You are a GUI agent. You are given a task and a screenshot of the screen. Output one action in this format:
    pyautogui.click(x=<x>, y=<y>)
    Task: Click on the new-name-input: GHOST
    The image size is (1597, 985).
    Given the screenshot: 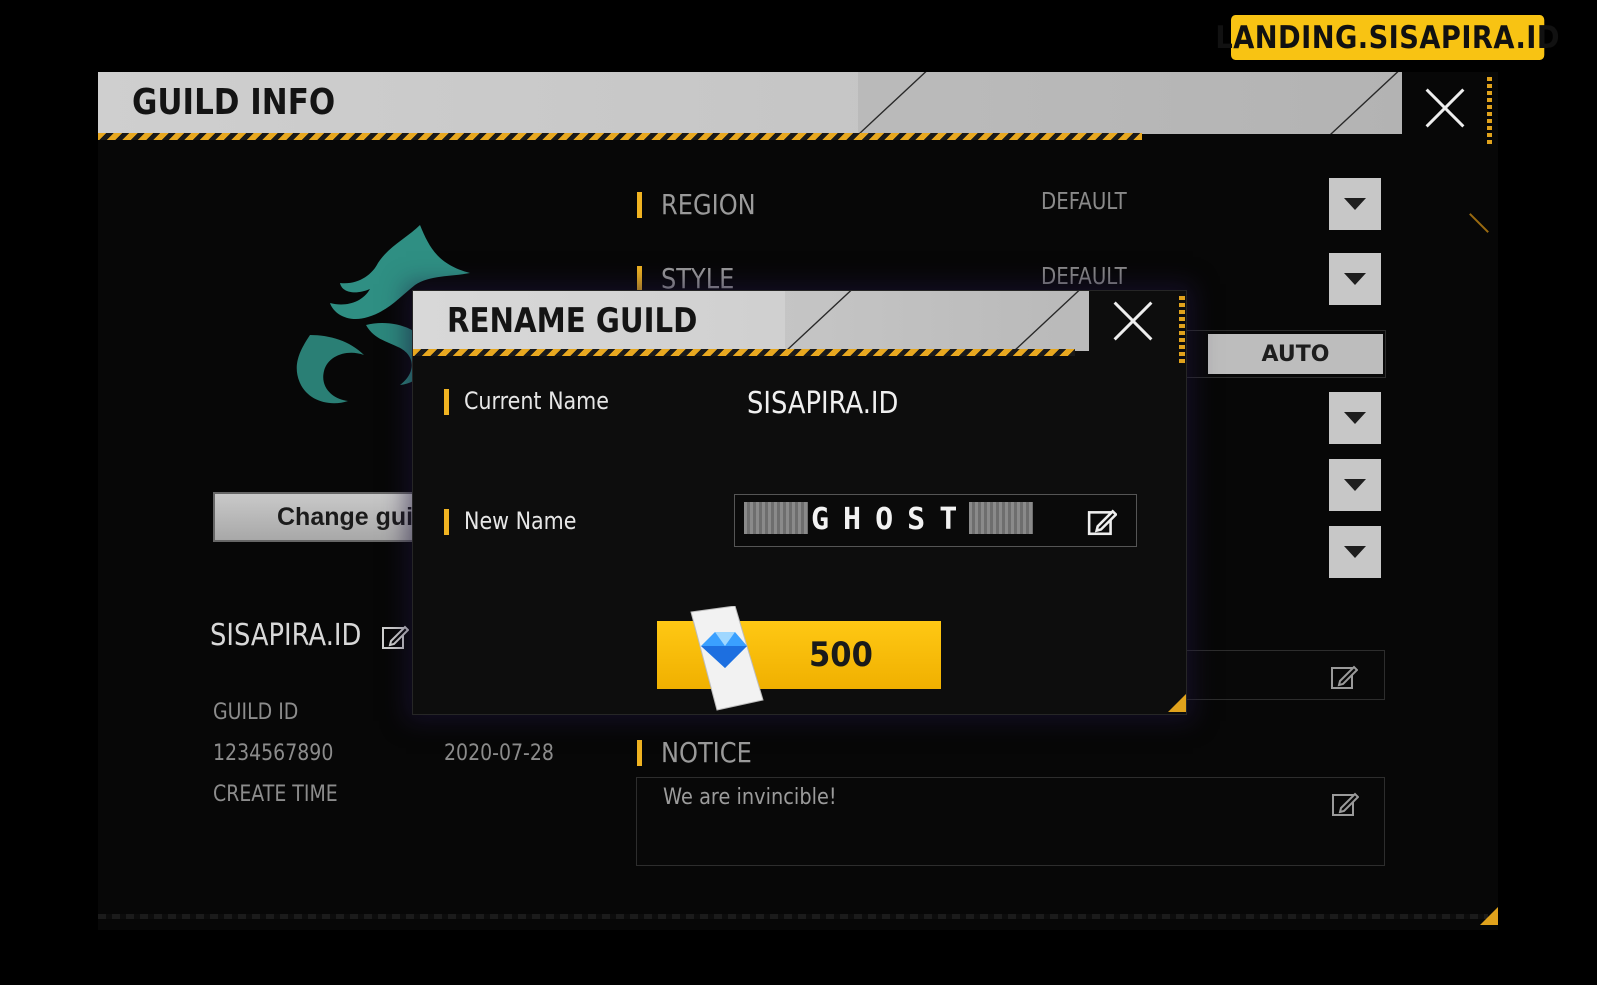 What is the action you would take?
    pyautogui.click(x=935, y=520)
    